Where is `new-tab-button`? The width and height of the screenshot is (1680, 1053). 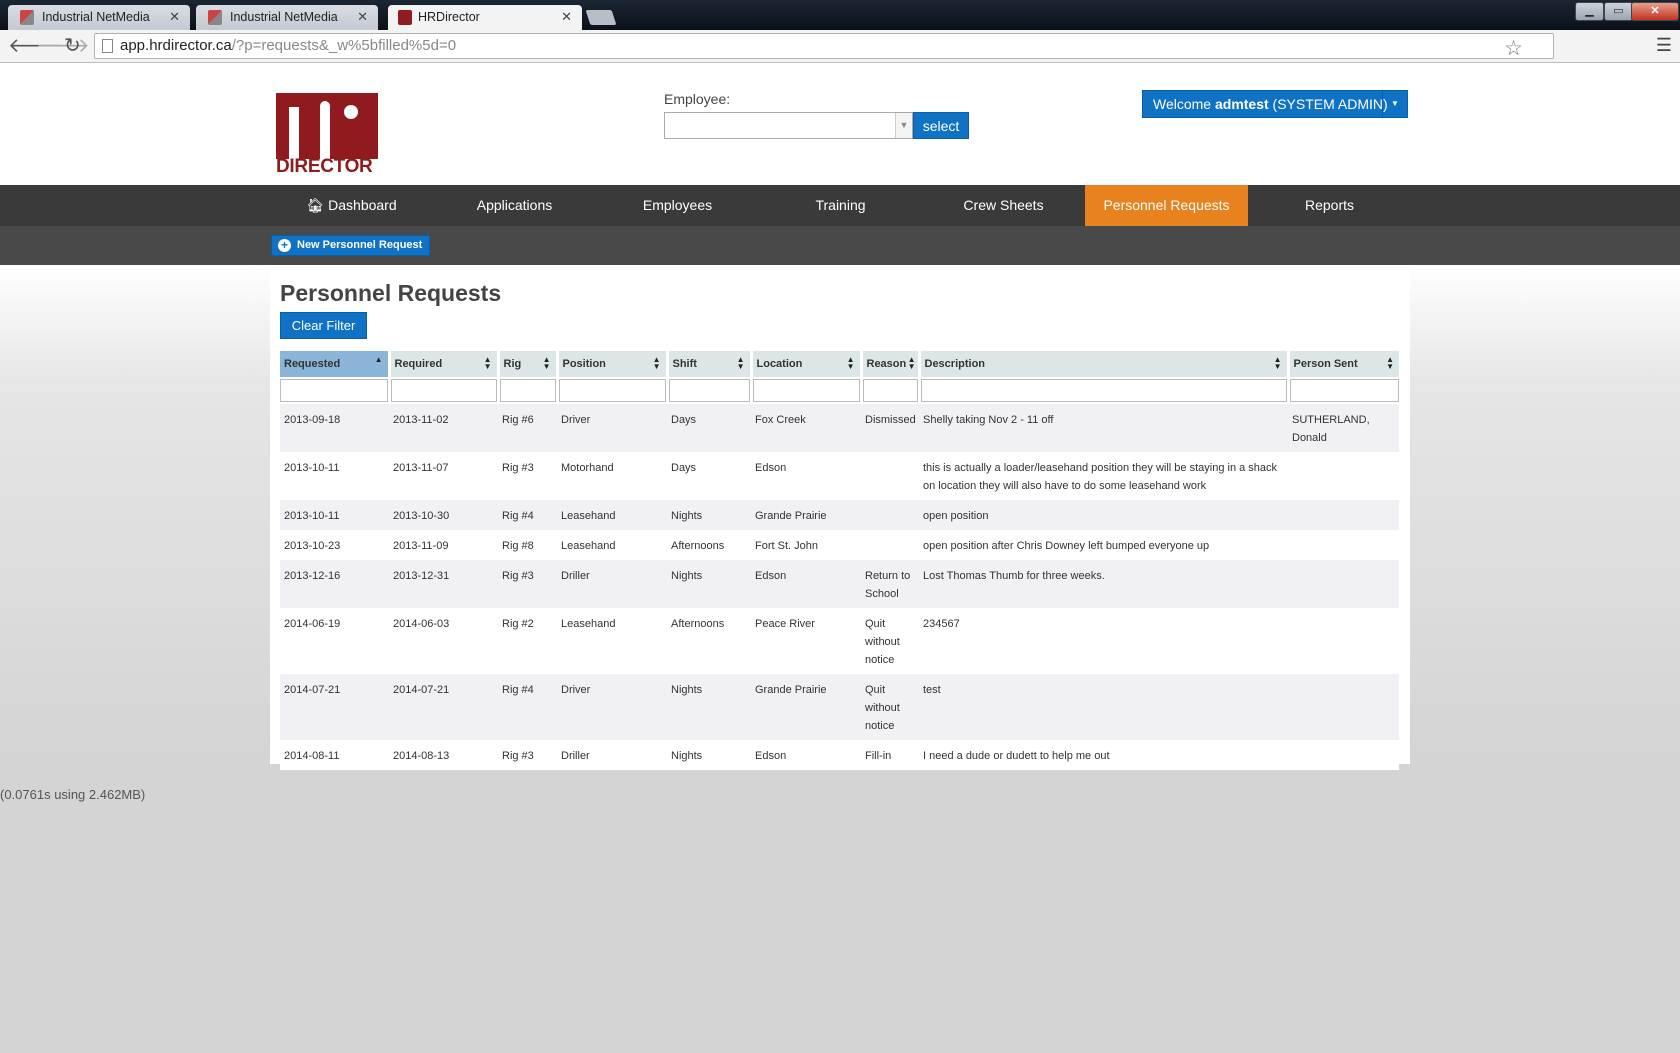 new-tab-button is located at coordinates (601, 17).